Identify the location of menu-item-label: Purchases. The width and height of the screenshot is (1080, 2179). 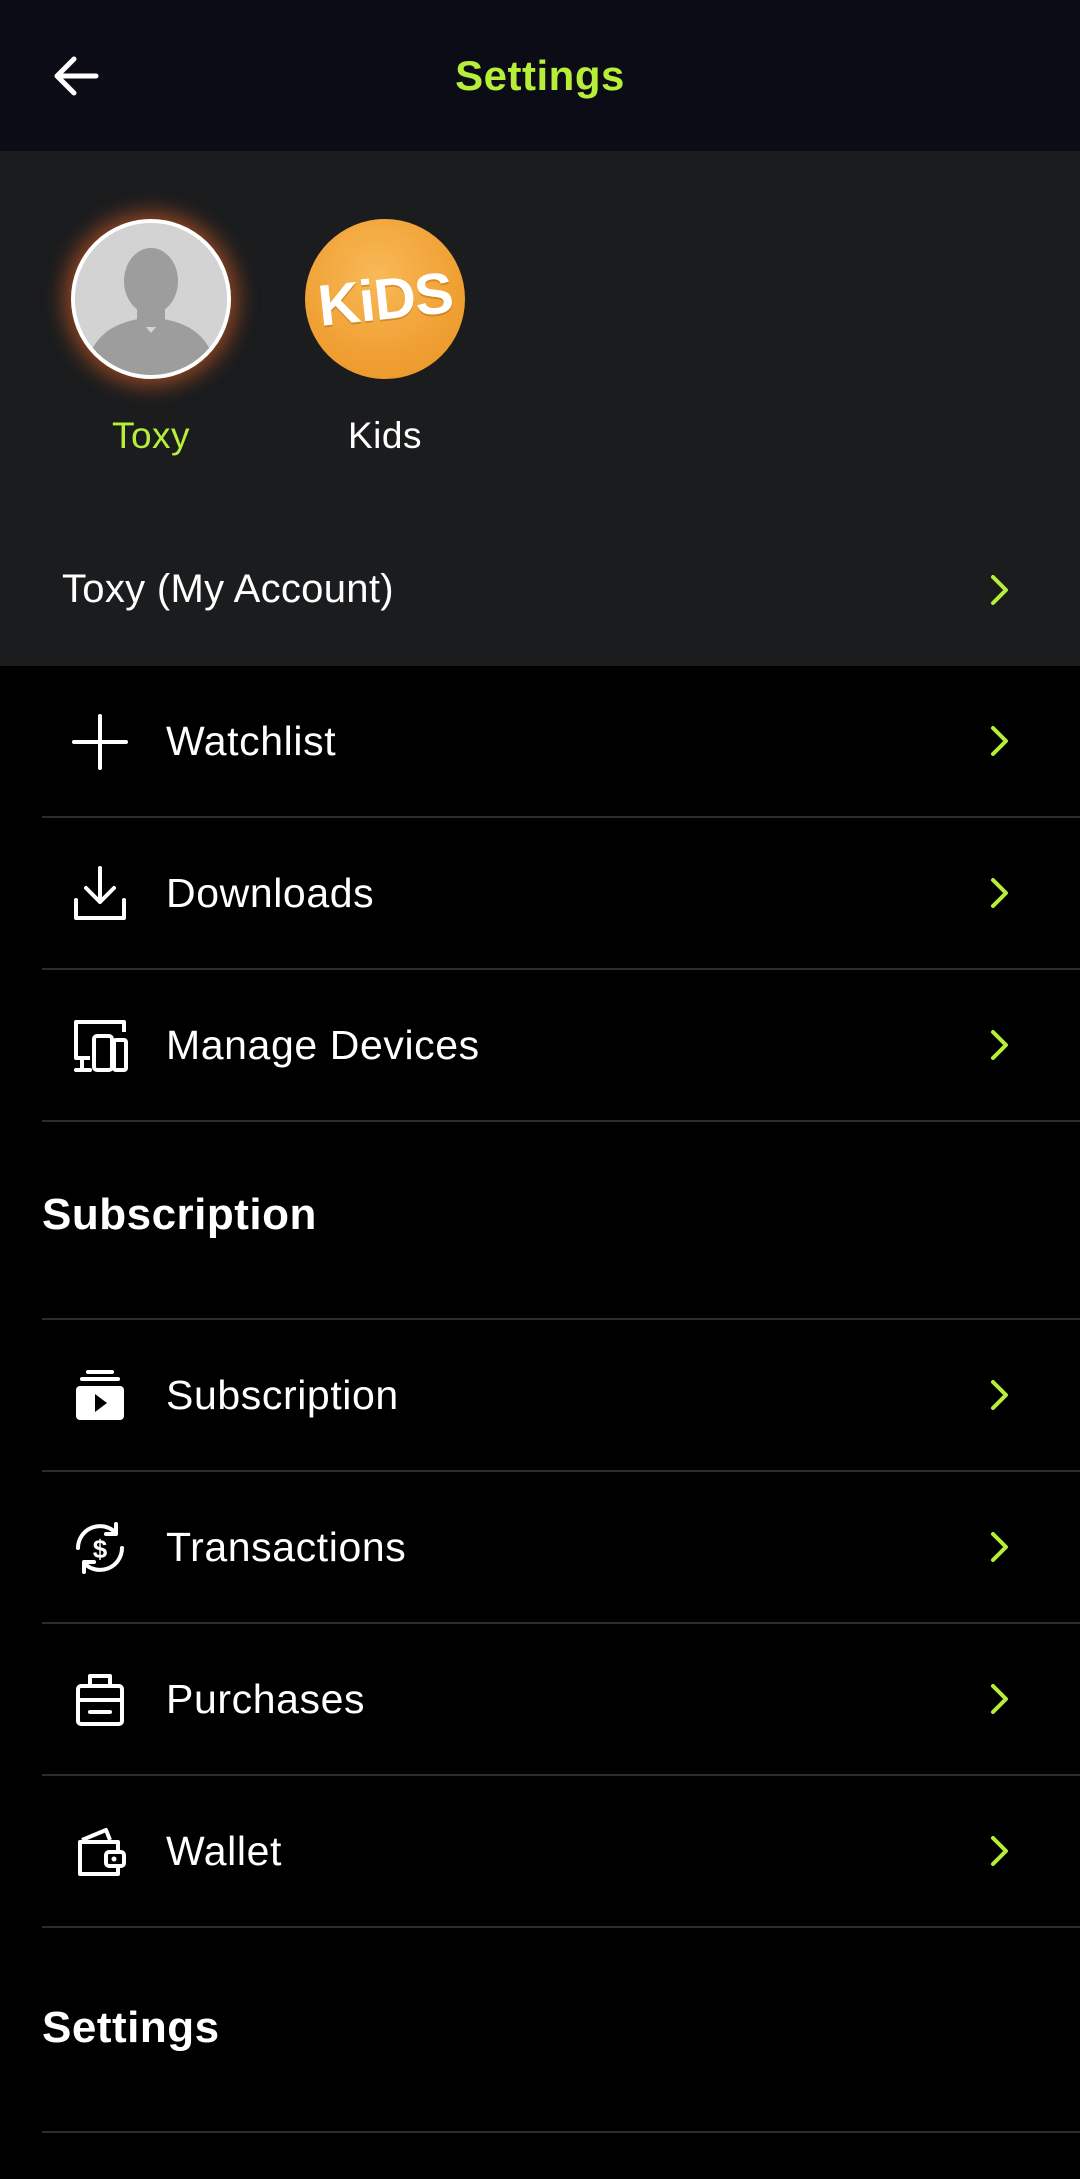
(266, 1698).